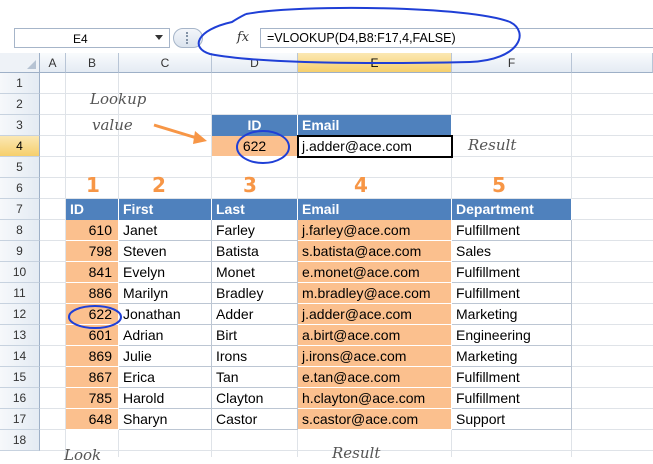  What do you see at coordinates (263, 147) in the screenshot?
I see `lookup-id-circle-icon` at bounding box center [263, 147].